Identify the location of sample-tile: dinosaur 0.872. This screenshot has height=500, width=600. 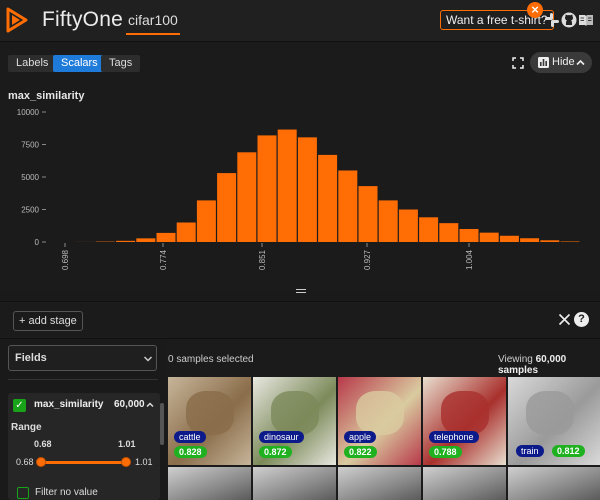
(294, 421).